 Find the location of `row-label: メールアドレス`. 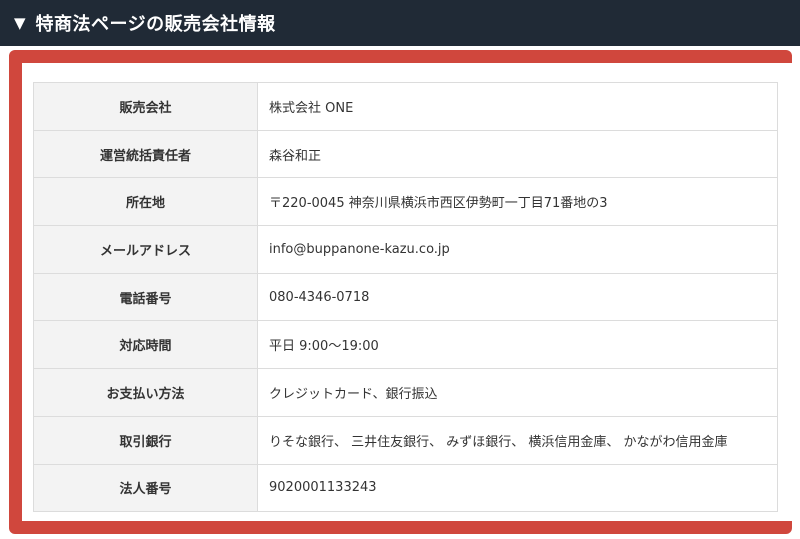

row-label: メールアドレス is located at coordinates (145, 249).